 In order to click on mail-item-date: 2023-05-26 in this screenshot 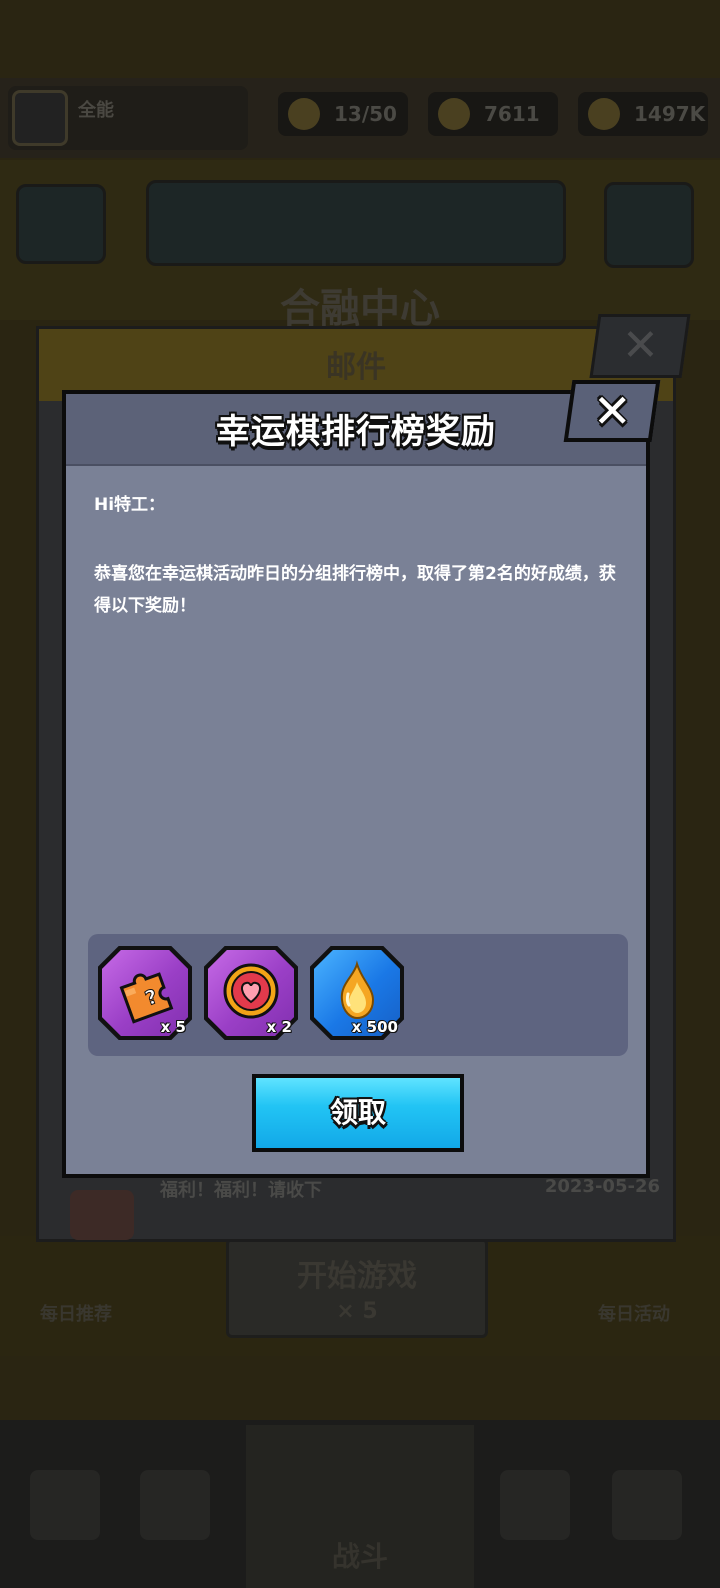, I will do `click(602, 1186)`.